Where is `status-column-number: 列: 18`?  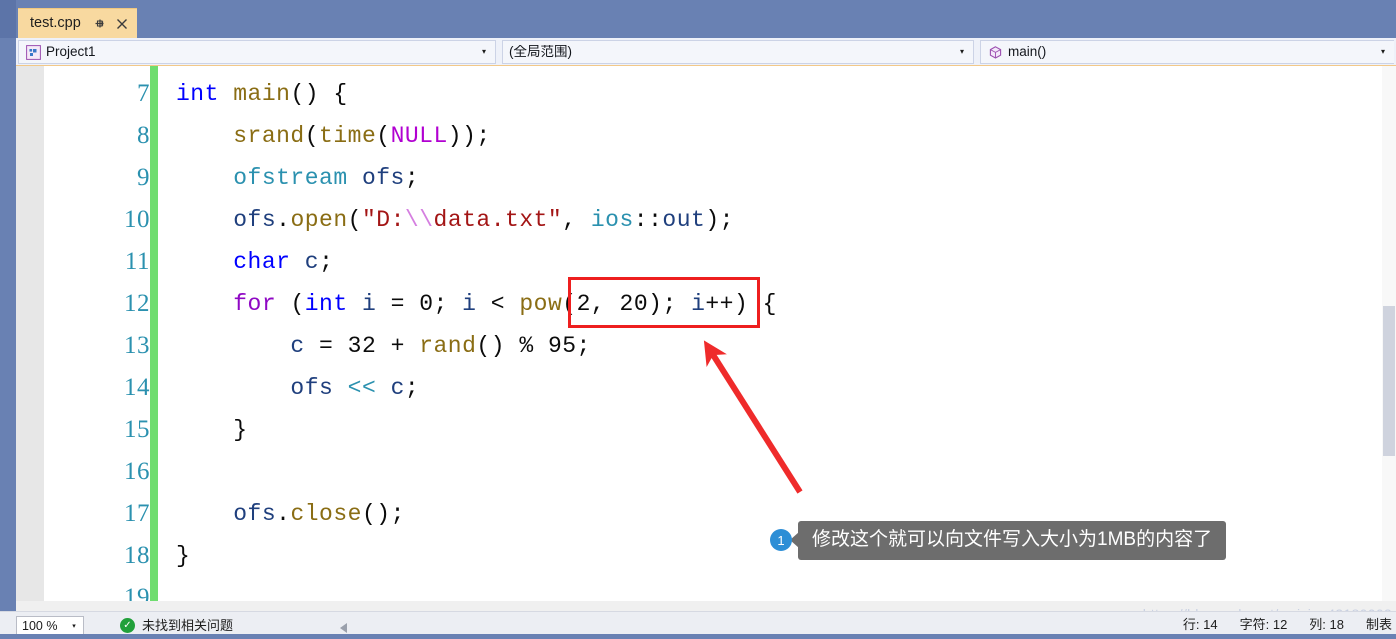
status-column-number: 列: 18 is located at coordinates (1326, 624).